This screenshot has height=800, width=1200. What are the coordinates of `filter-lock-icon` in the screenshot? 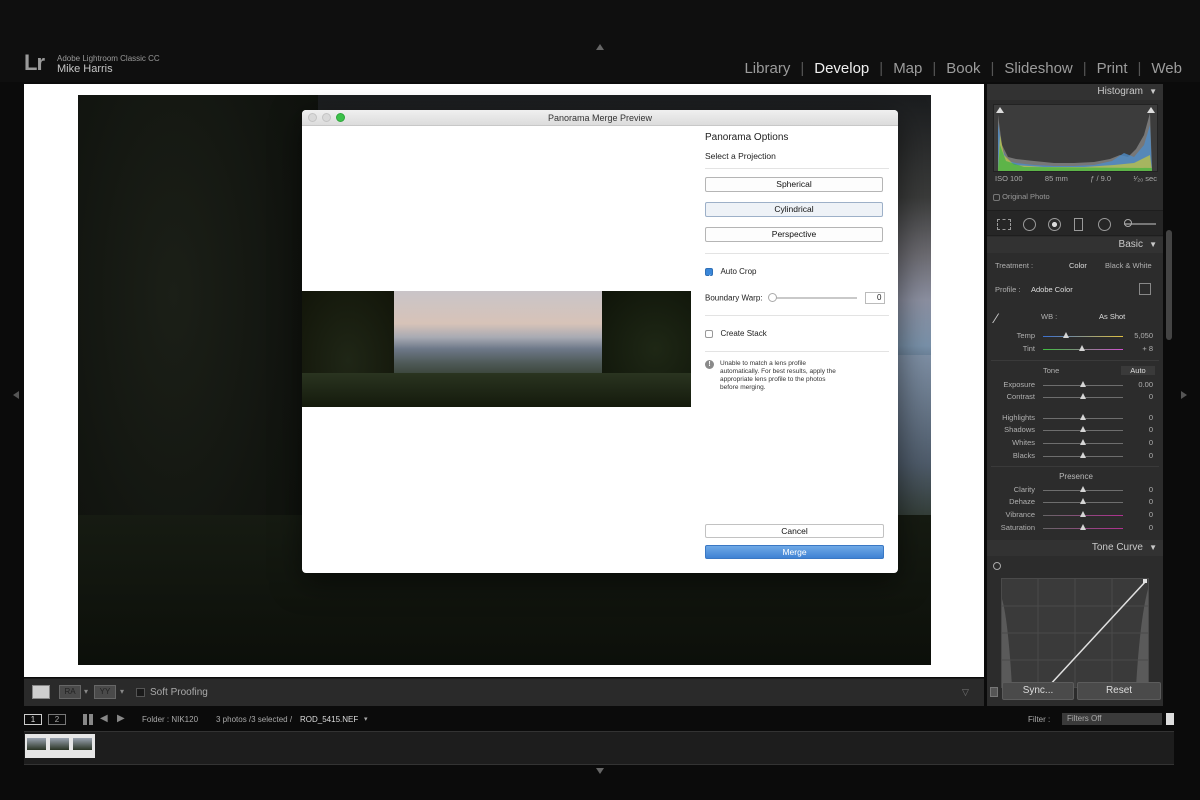 It's located at (1170, 719).